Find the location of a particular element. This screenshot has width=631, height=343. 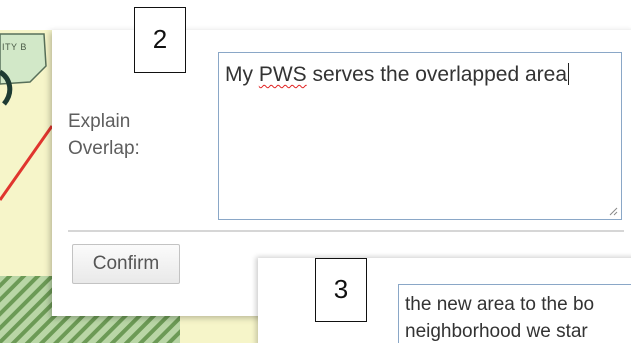

confirm-button: Confirm is located at coordinates (126, 264).